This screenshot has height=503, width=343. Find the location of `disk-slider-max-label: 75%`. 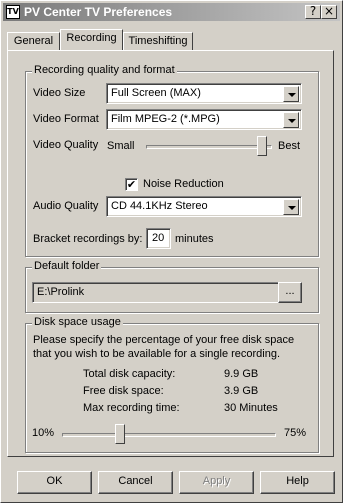

disk-slider-max-label: 75% is located at coordinates (295, 433).